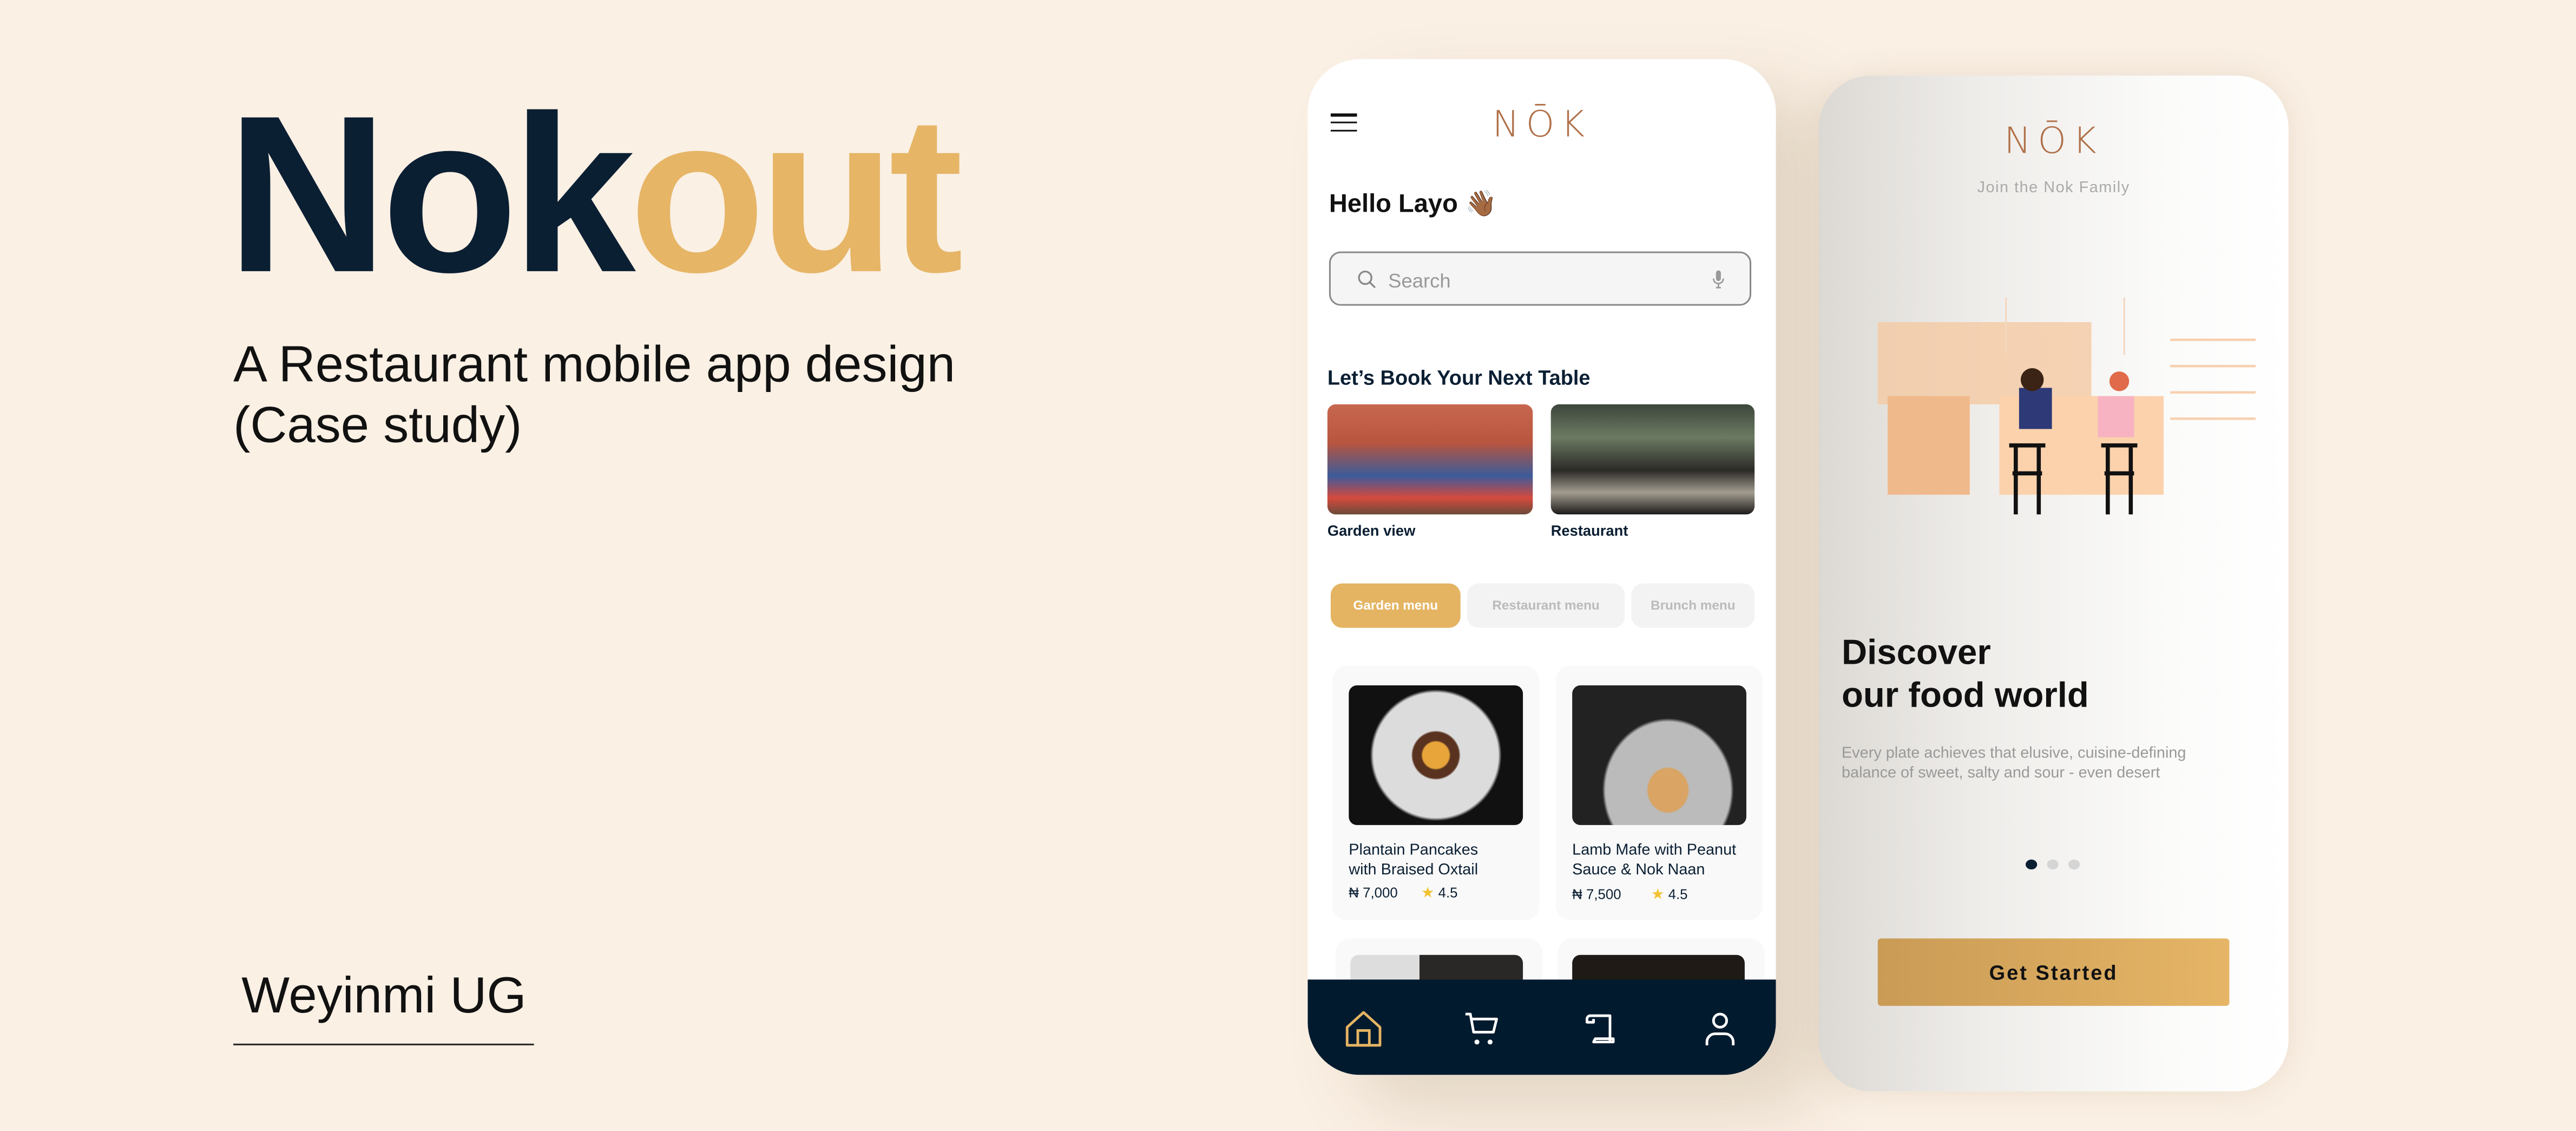 The height and width of the screenshot is (1131, 2576). I want to click on section-title: Let’s Book Your Next Table, so click(1459, 378).